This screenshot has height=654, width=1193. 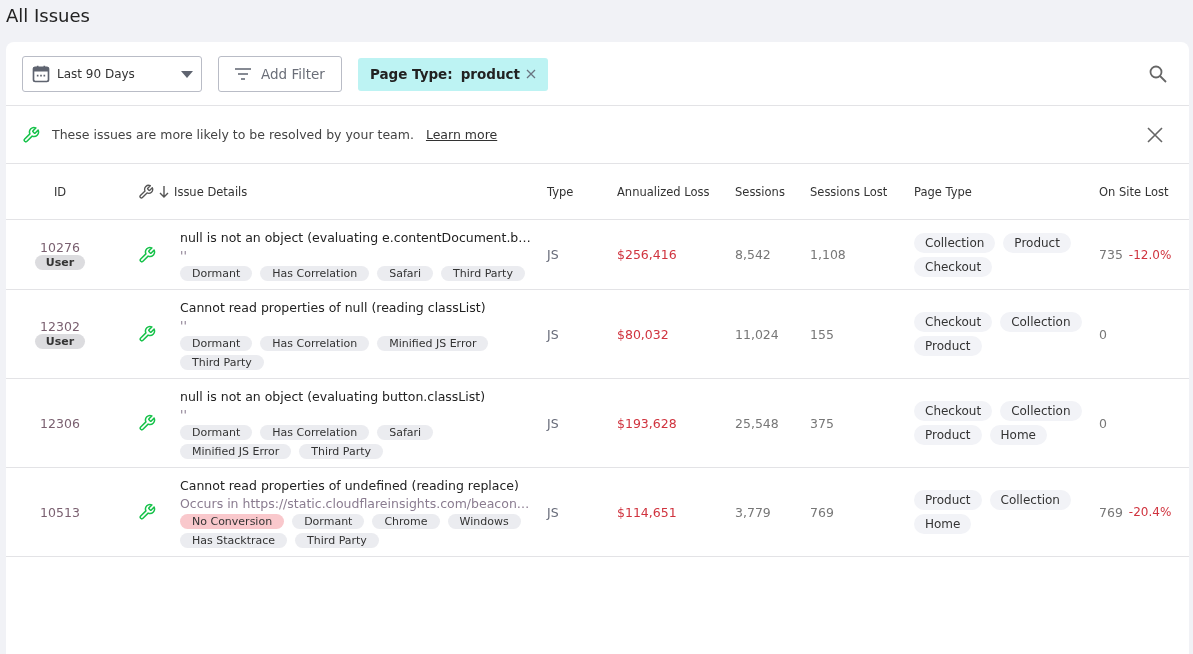 What do you see at coordinates (943, 191) in the screenshot?
I see `column-header: Page Type` at bounding box center [943, 191].